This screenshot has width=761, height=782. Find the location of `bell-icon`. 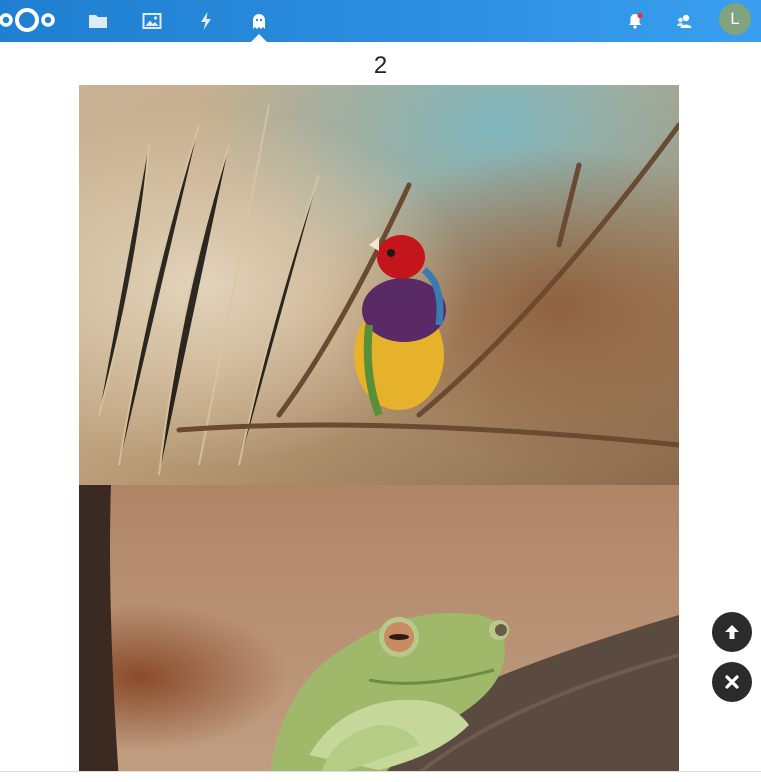

bell-icon is located at coordinates (636, 20).